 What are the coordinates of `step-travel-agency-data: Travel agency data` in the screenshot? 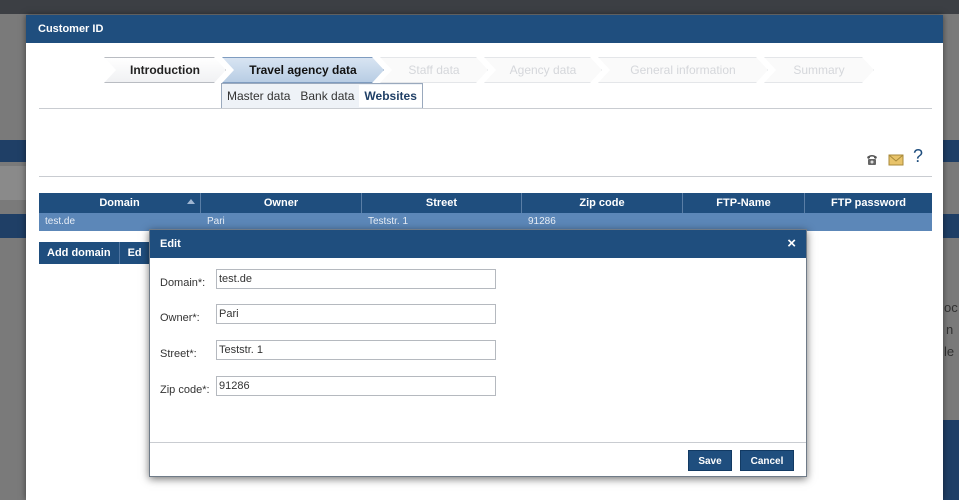 It's located at (303, 70).